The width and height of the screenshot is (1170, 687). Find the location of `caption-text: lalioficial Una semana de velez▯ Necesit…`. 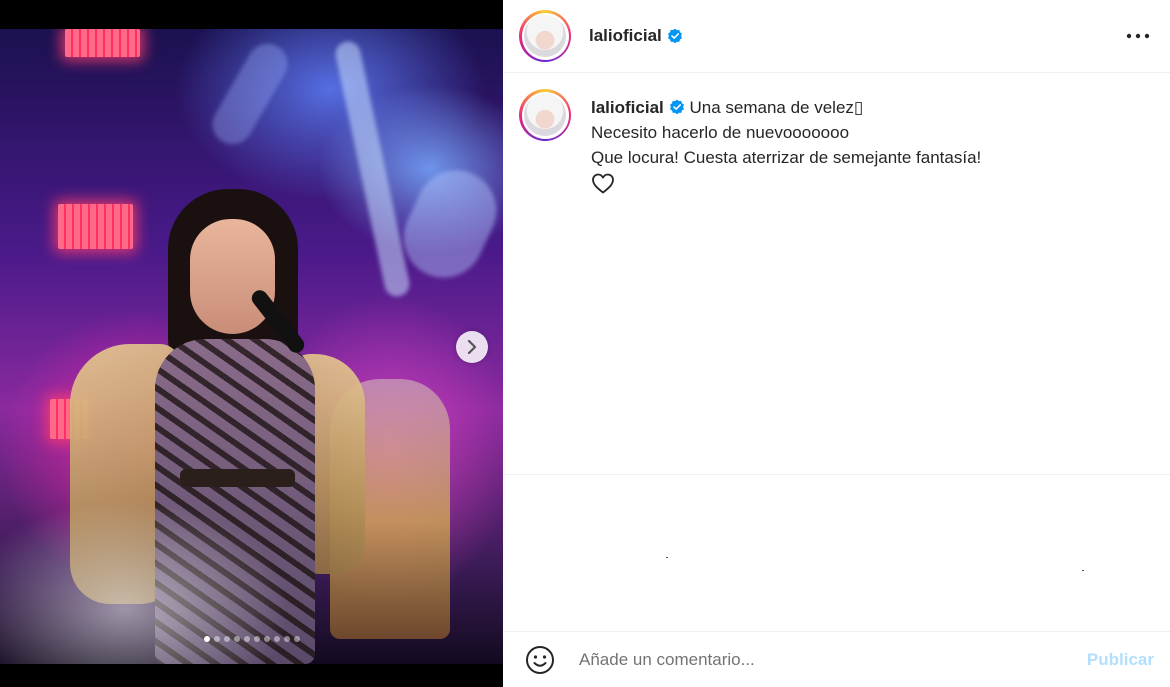

caption-text: lalioficial Una semana de velez▯ Necesit… is located at coordinates (786, 144).